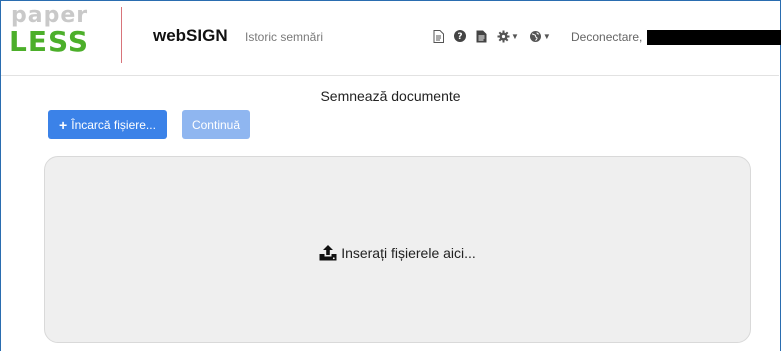 This screenshot has width=781, height=351. What do you see at coordinates (540, 36) in the screenshot?
I see `globe-icon: ▼` at bounding box center [540, 36].